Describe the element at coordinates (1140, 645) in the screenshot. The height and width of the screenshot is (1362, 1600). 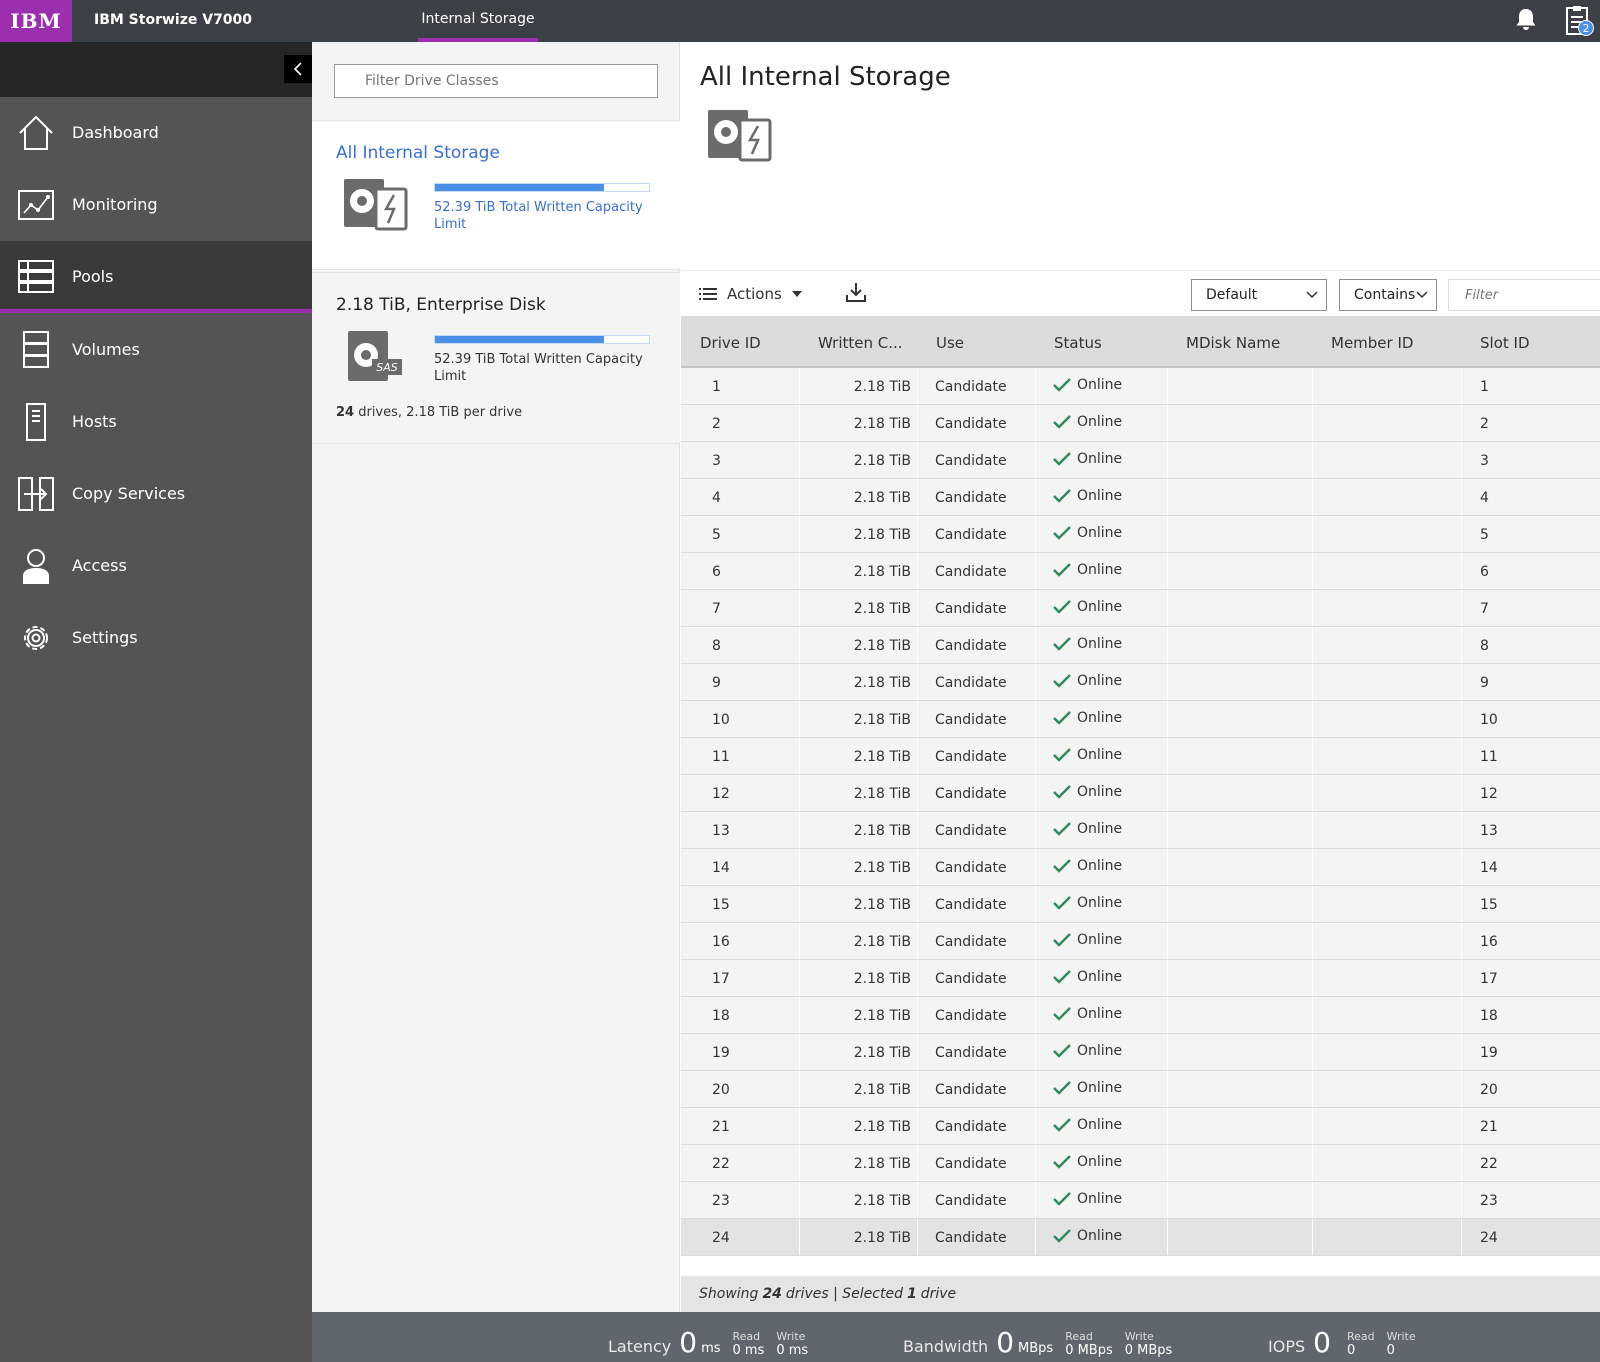
I see `table-row: 8 2.18 TiB Candidate Online 8` at that location.